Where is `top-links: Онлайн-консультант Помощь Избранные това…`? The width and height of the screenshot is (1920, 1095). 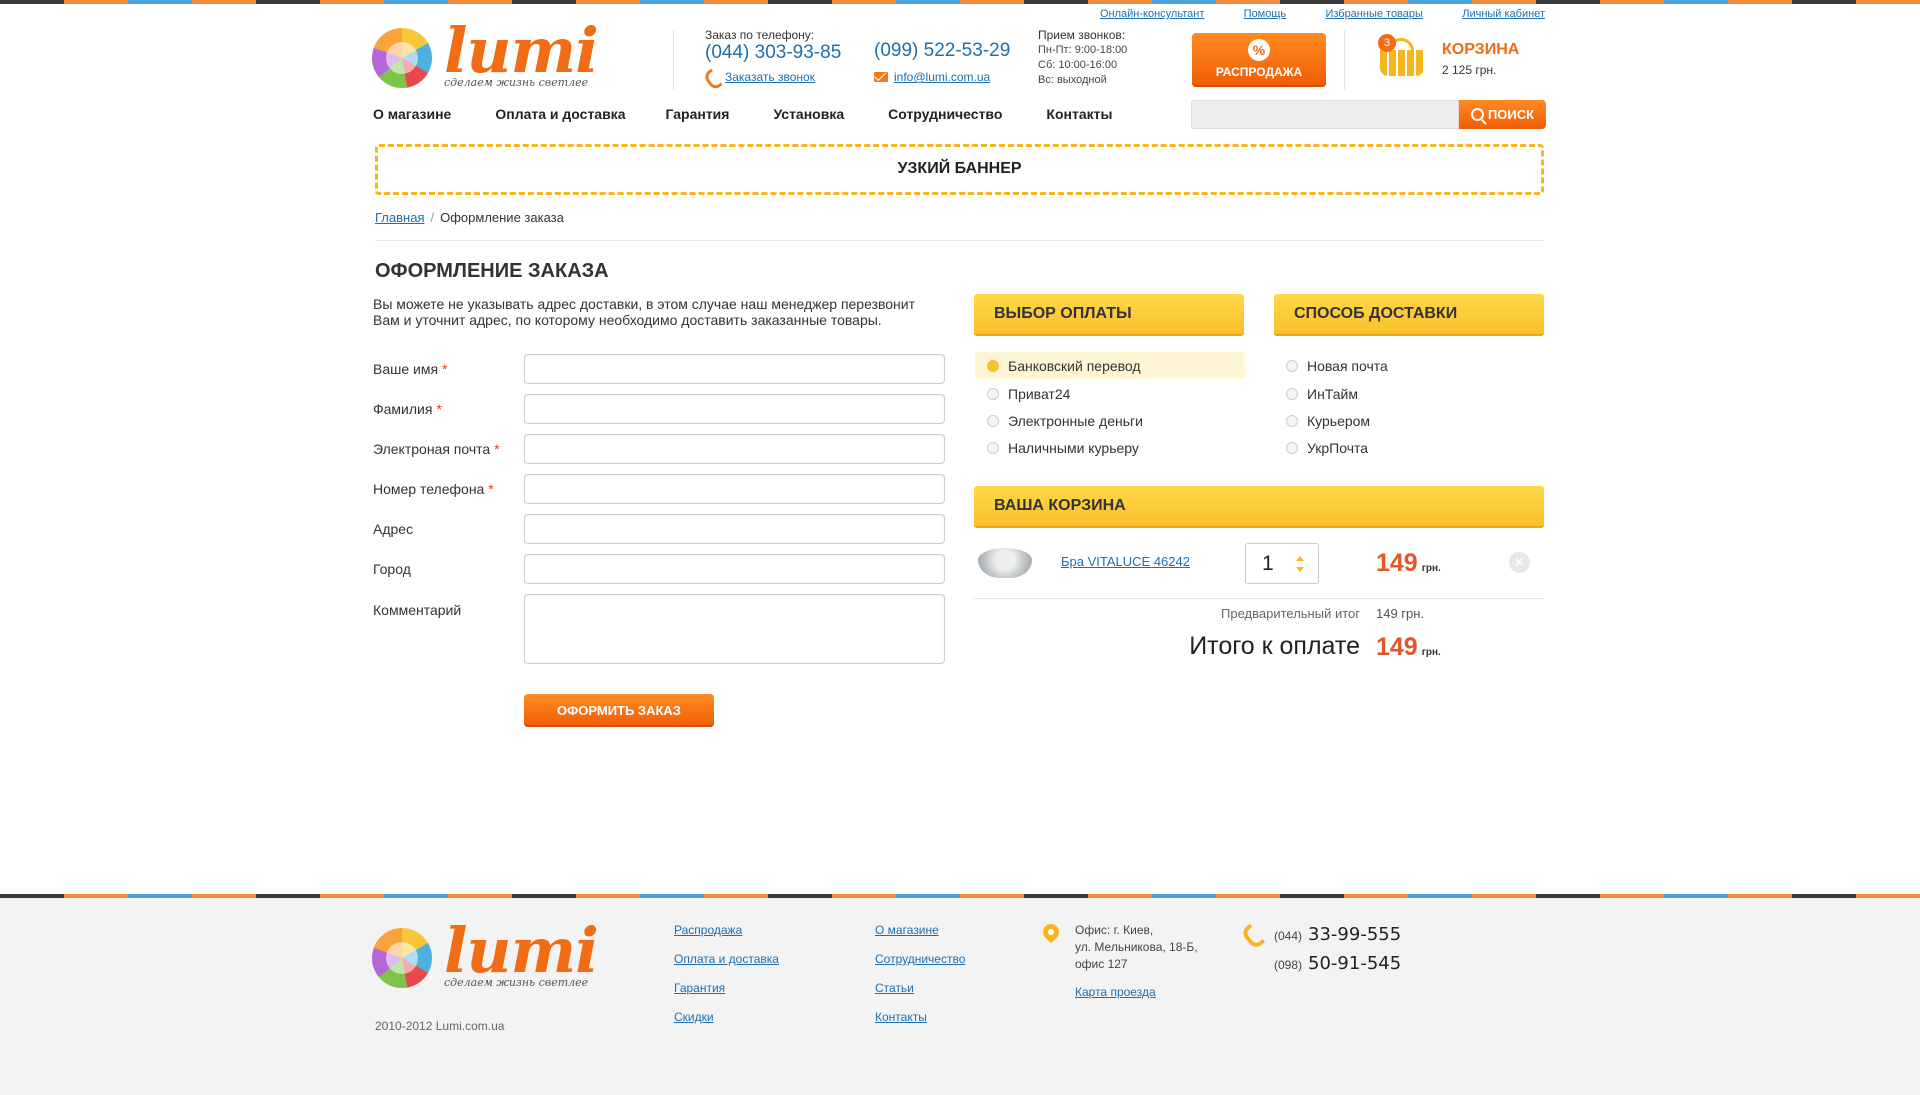 top-links: Онлайн-консультант Помощь Избранные това… is located at coordinates (1322, 14).